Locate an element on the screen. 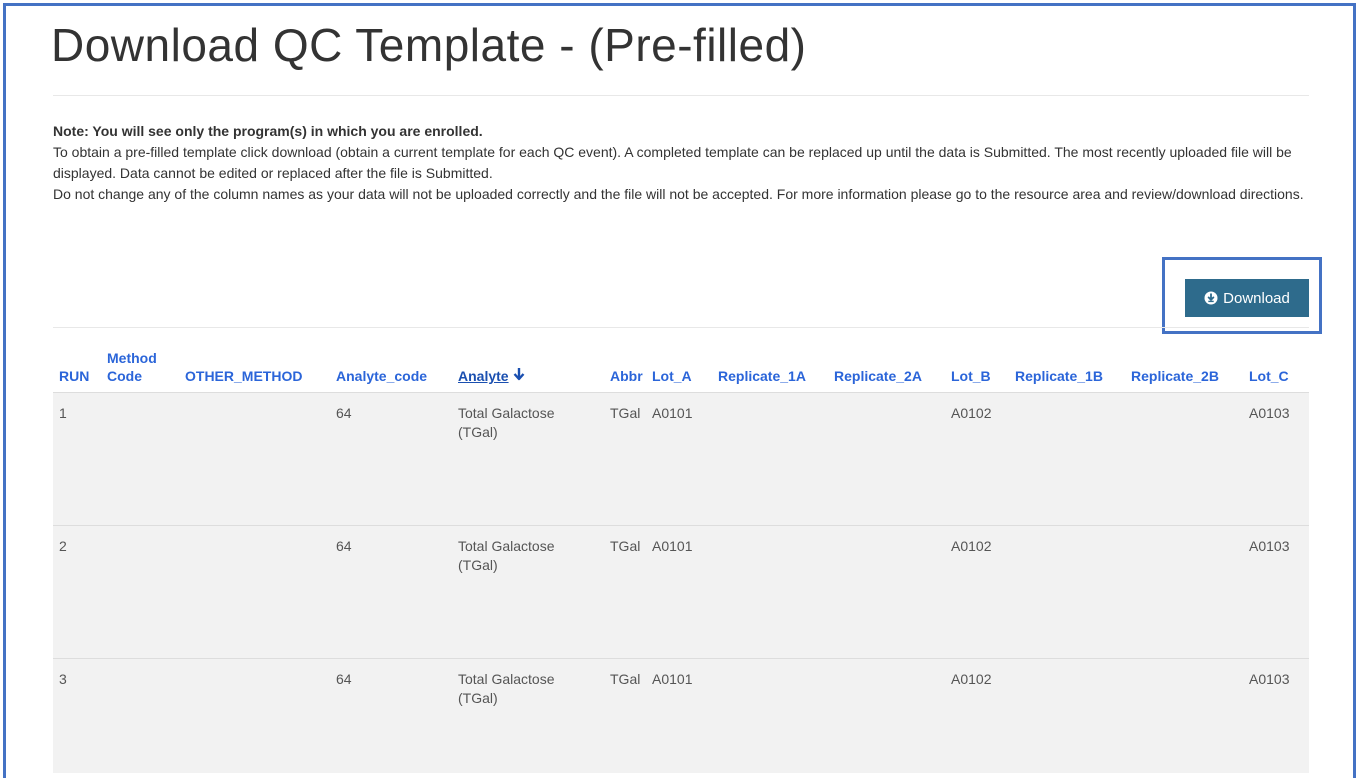 The height and width of the screenshot is (778, 1359). col-header-analyte-code: Analyte_code is located at coordinates (391, 369).